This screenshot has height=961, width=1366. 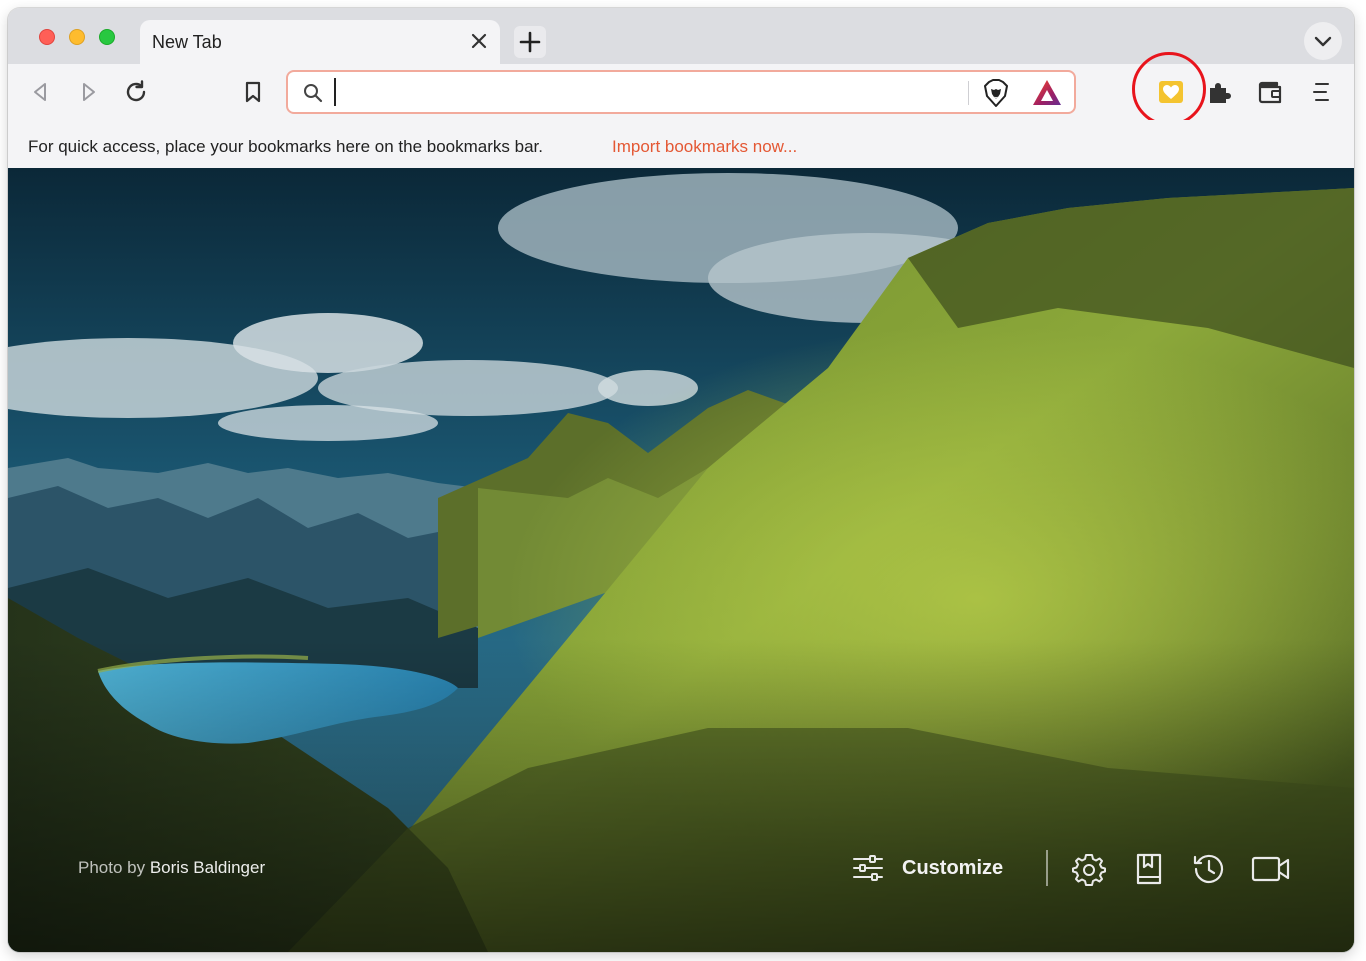 What do you see at coordinates (320, 42) in the screenshot?
I see `tab-new-tab: New Tab` at bounding box center [320, 42].